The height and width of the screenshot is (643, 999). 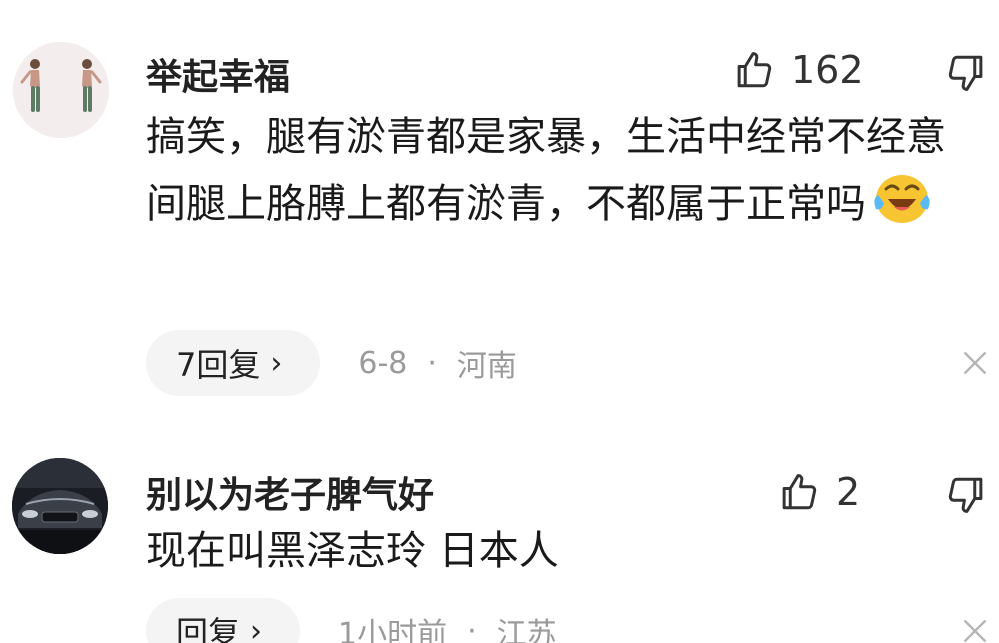 What do you see at coordinates (546, 170) in the screenshot?
I see `comment-body: 搞笑，腿有淤青都是家暴，生活中经常不经意间腿上胳膊上都有淤青，不都属于正常吗` at bounding box center [546, 170].